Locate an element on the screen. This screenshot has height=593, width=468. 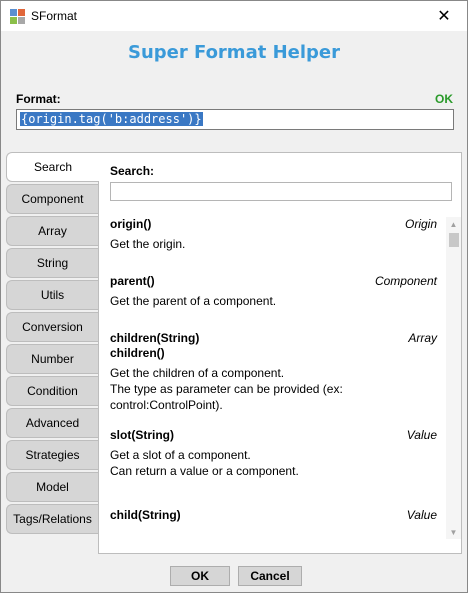
result-description-line: Get a slot of a component. is located at coordinates (180, 455).